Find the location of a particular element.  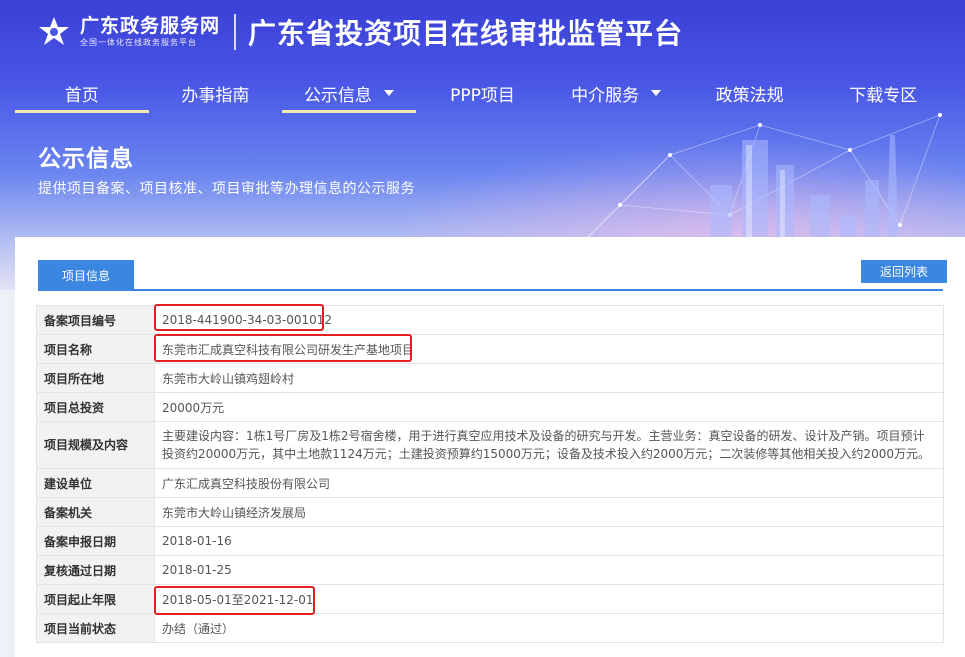

table-row: 备案申报日期 2018-01-16 is located at coordinates (490, 541).